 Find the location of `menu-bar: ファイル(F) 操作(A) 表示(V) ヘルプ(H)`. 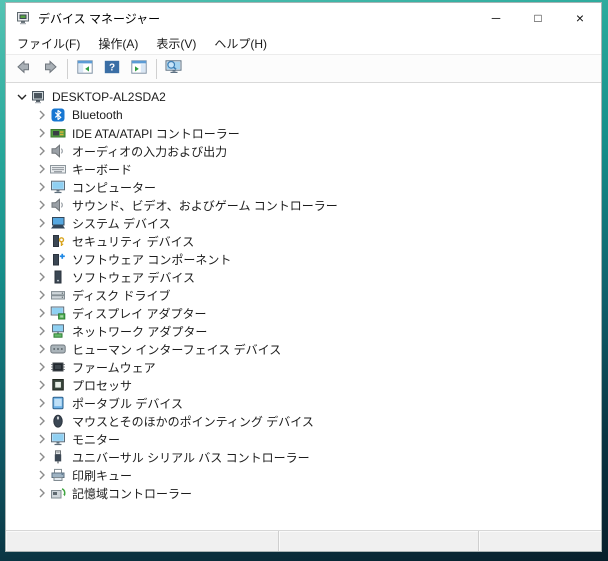

menu-bar: ファイル(F) 操作(A) 表示(V) ヘルプ(H) is located at coordinates (303, 44).